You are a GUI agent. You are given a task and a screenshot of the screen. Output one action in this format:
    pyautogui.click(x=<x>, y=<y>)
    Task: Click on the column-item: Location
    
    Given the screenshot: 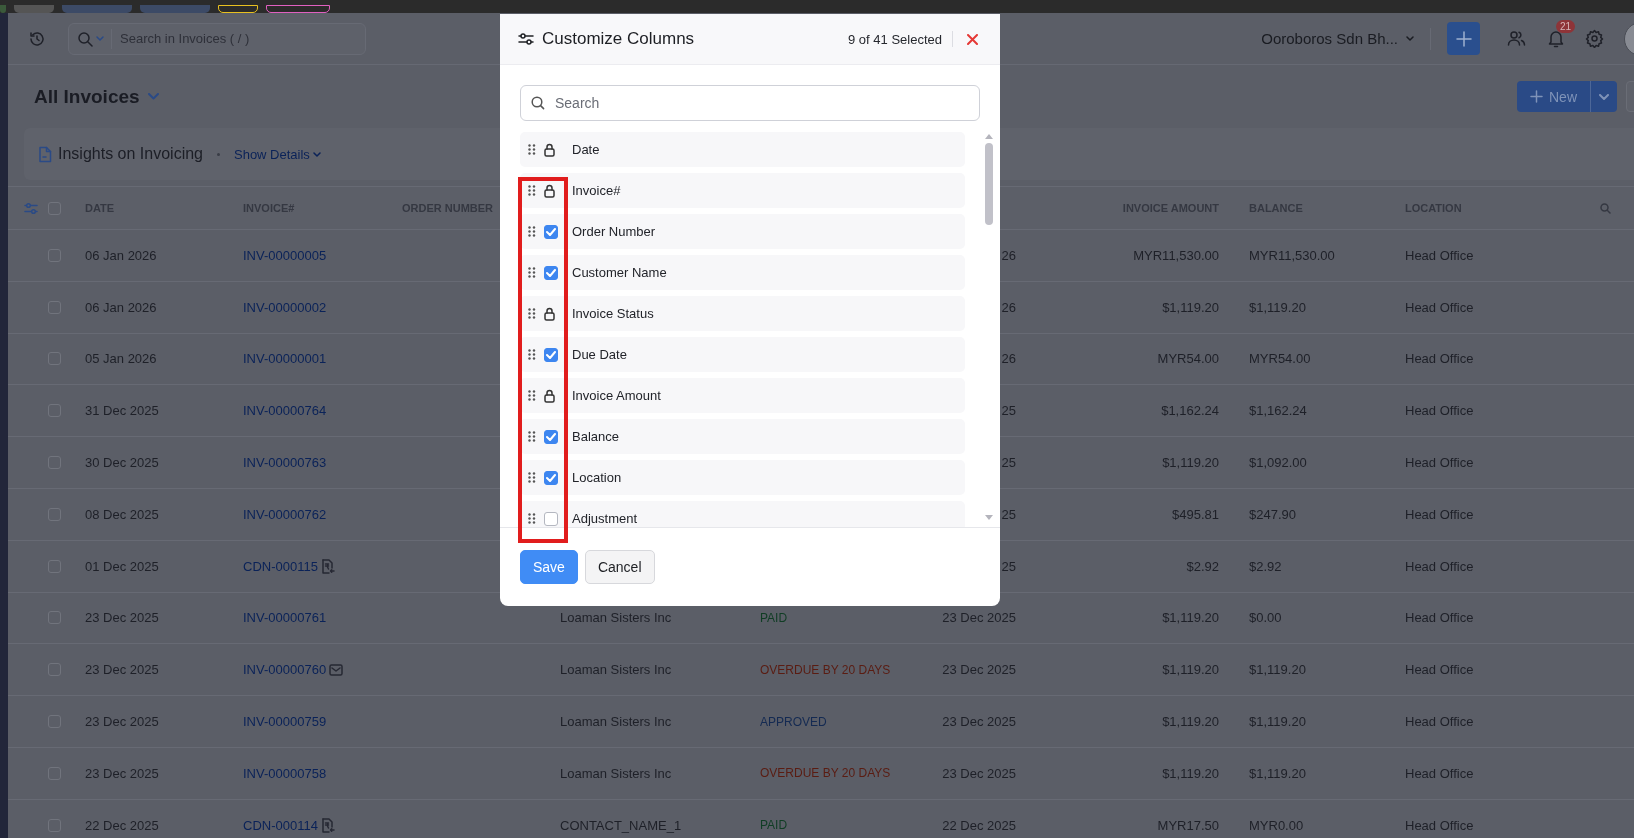 What is the action you would take?
    pyautogui.click(x=742, y=477)
    